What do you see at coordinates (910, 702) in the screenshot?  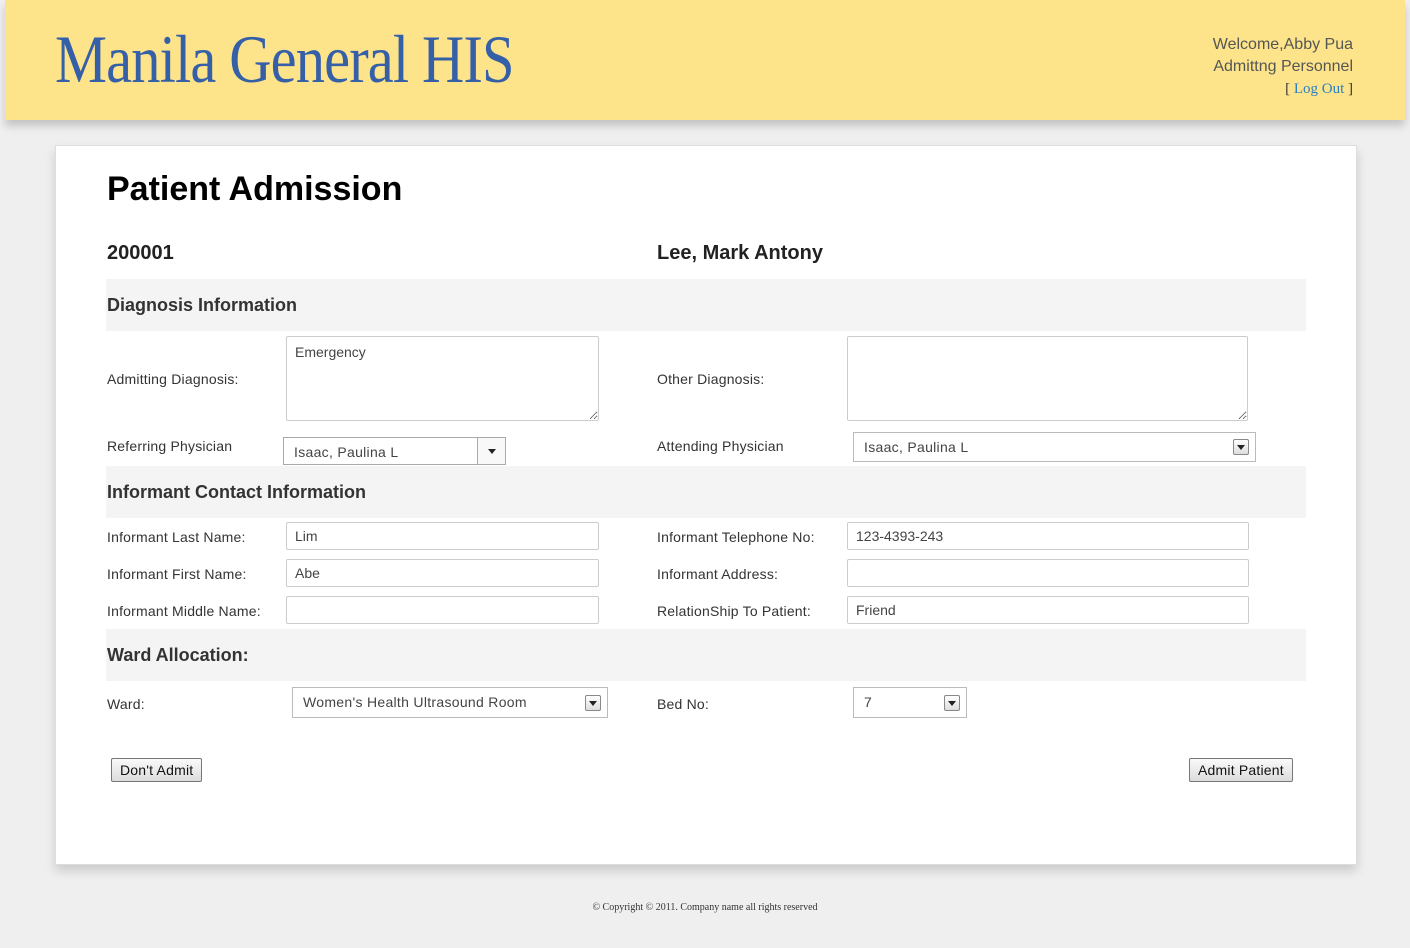 I see `bed-no-select: 7` at bounding box center [910, 702].